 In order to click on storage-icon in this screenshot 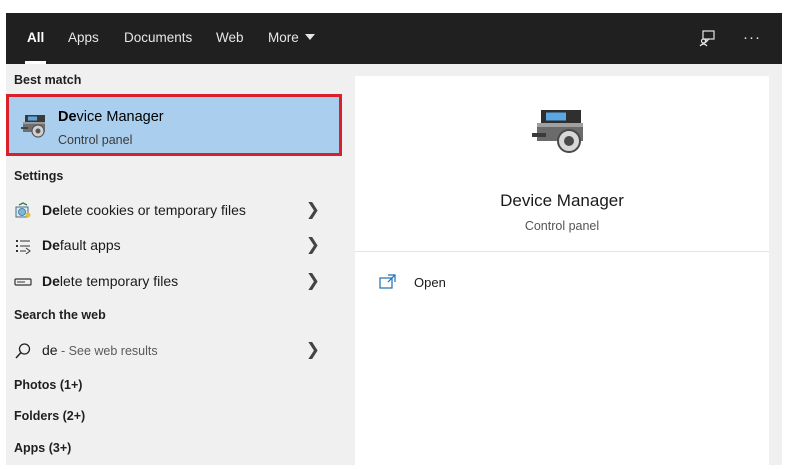, I will do `click(23, 282)`.